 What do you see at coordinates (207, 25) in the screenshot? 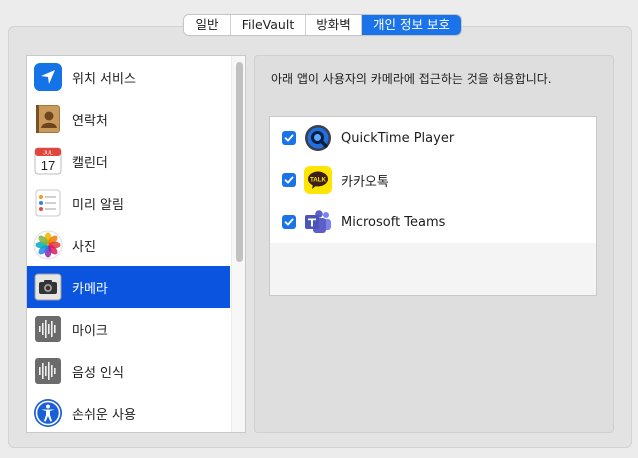
I see `tab-general: 일반` at bounding box center [207, 25].